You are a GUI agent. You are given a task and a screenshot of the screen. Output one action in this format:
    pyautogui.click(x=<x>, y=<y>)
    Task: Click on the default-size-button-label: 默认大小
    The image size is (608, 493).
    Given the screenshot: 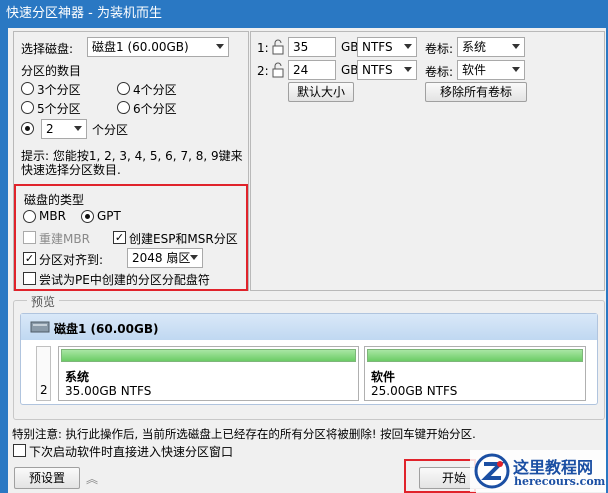 What is the action you would take?
    pyautogui.click(x=320, y=92)
    